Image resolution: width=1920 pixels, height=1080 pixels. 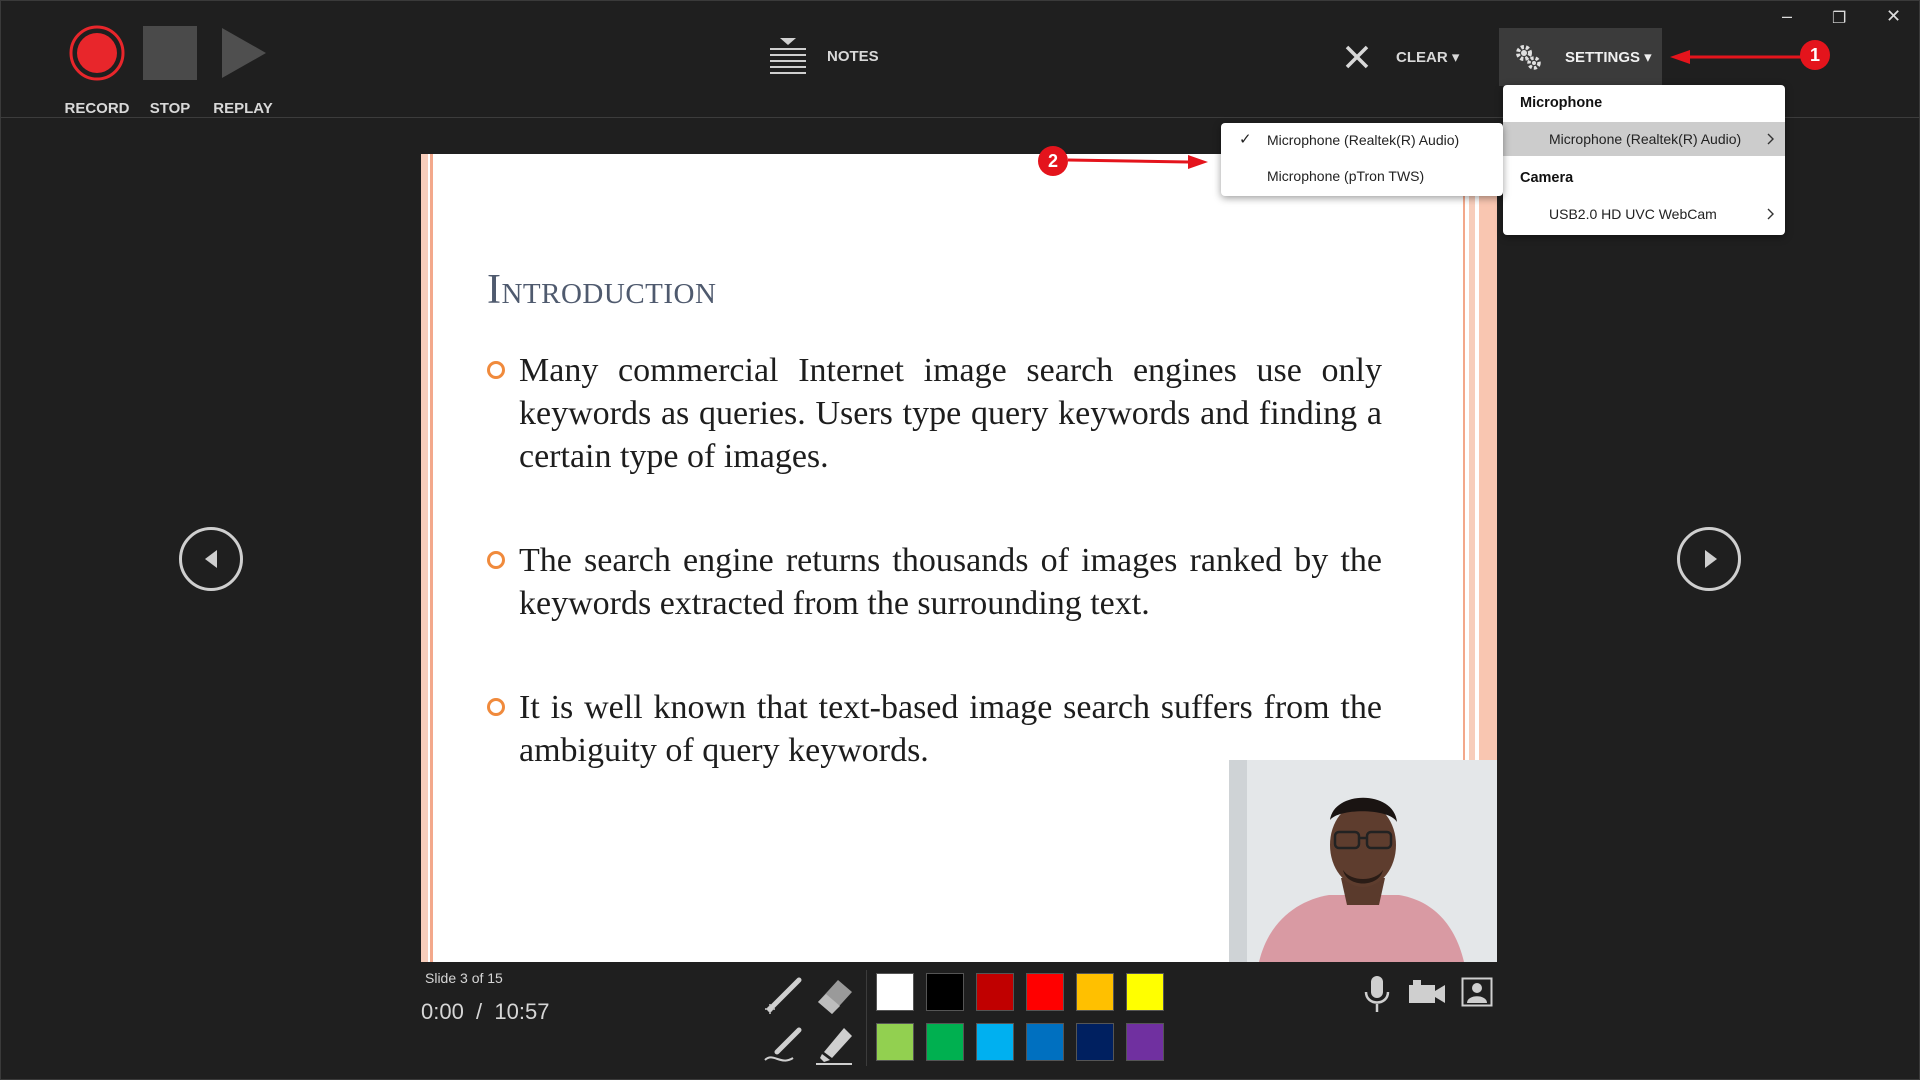 What do you see at coordinates (853, 56) in the screenshot?
I see `notes-label: NOTES` at bounding box center [853, 56].